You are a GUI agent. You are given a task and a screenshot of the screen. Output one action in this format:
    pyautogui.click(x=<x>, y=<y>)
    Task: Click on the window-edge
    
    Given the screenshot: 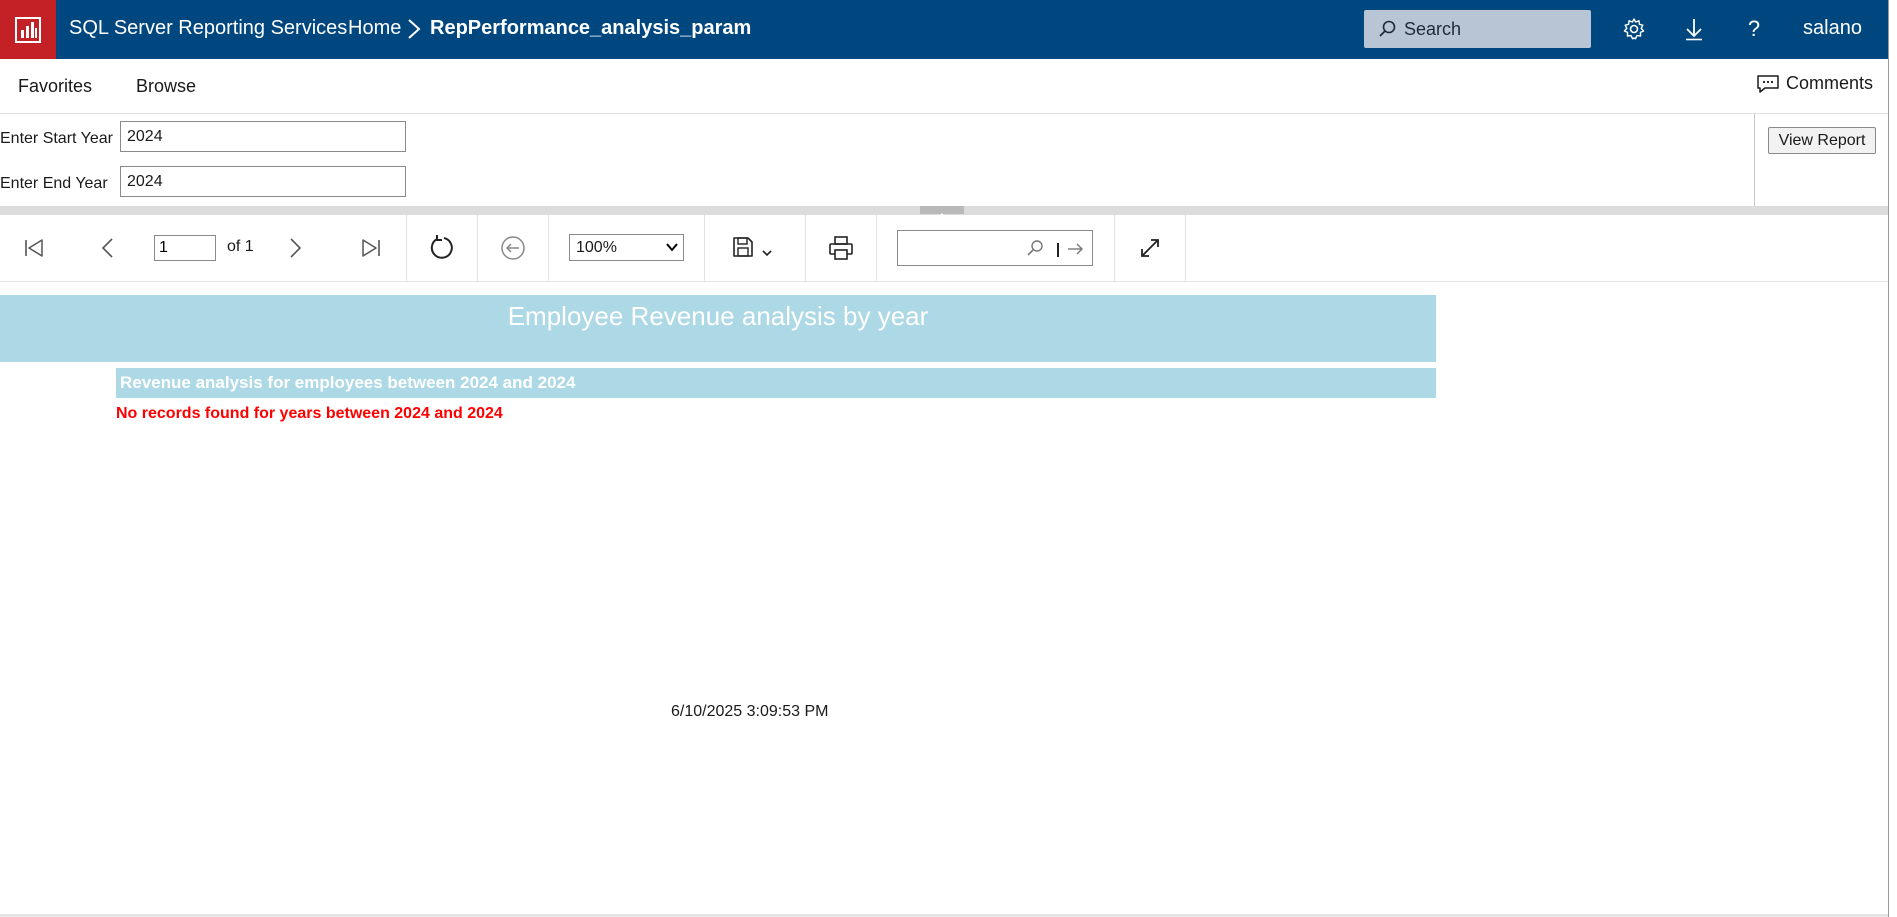 What is the action you would take?
    pyautogui.click(x=1892, y=458)
    